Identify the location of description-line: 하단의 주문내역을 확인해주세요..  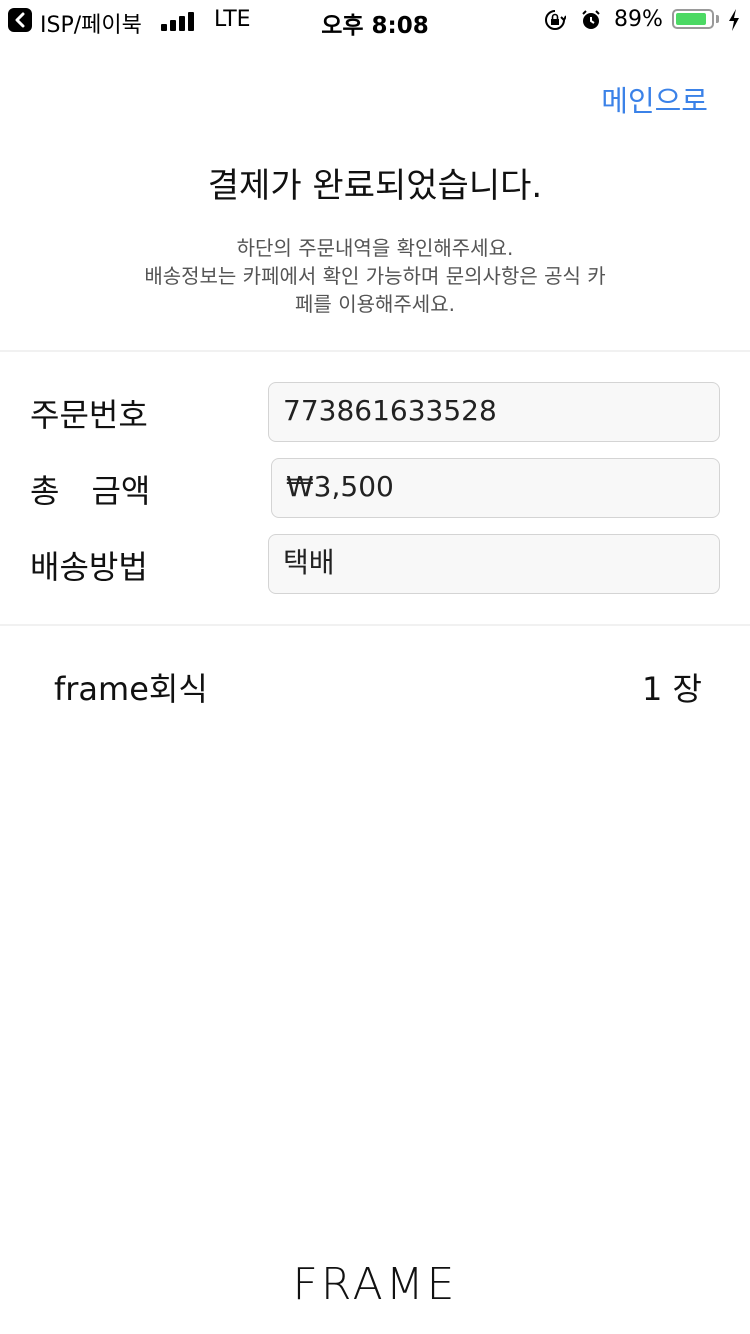
(375, 248).